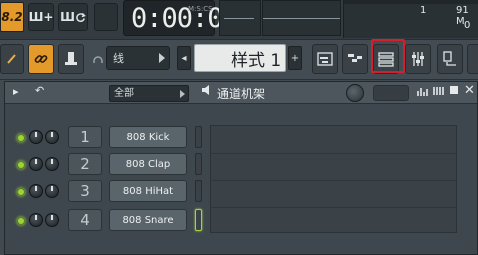 The height and width of the screenshot is (255, 478). Describe the element at coordinates (148, 220) in the screenshot. I see `channel-name-button: 808 Snare` at that location.